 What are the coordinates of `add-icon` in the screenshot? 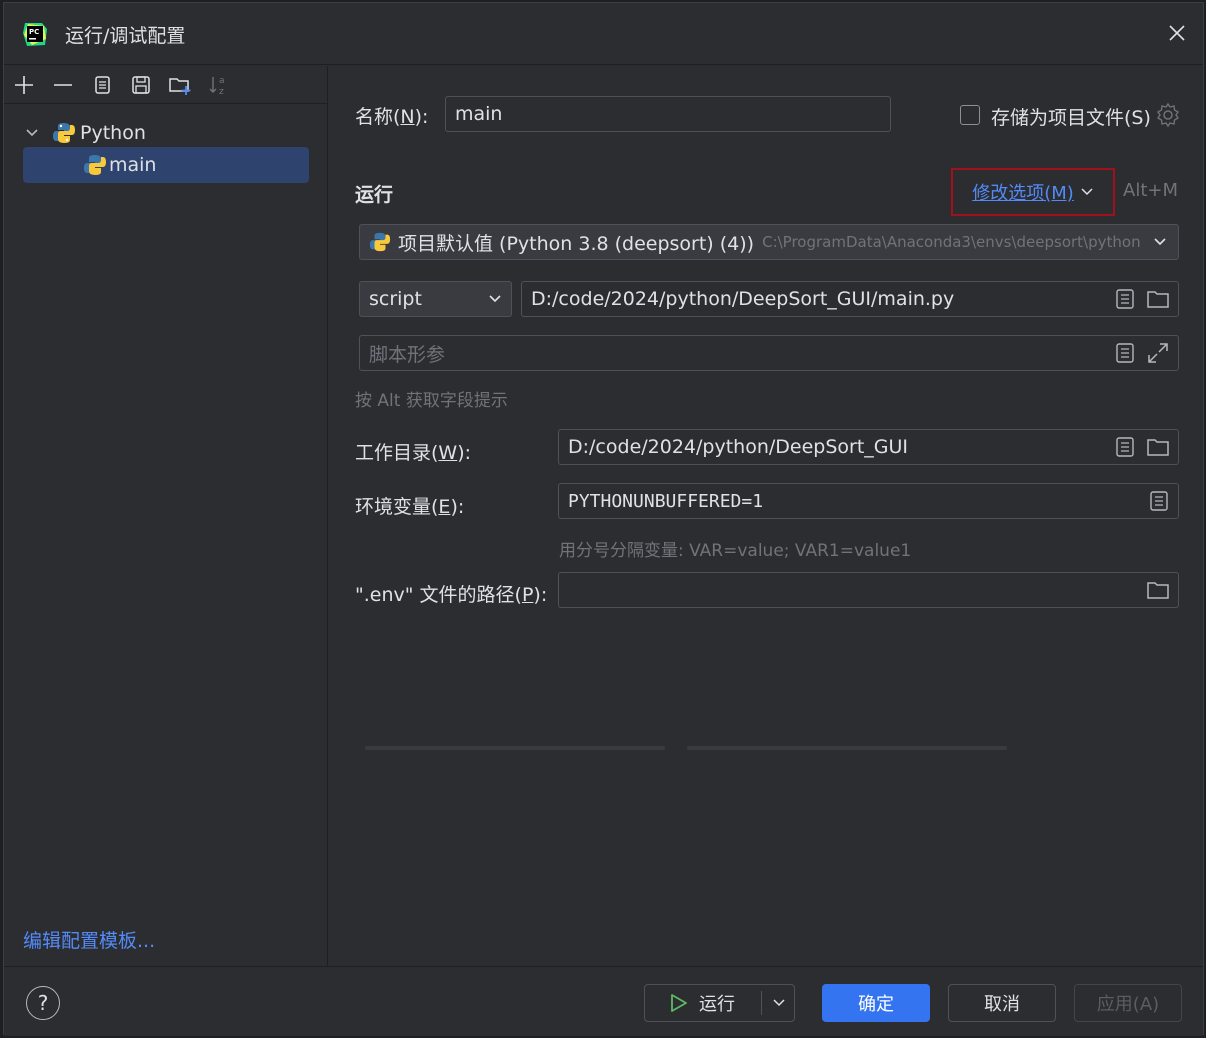 It's located at (24, 85).